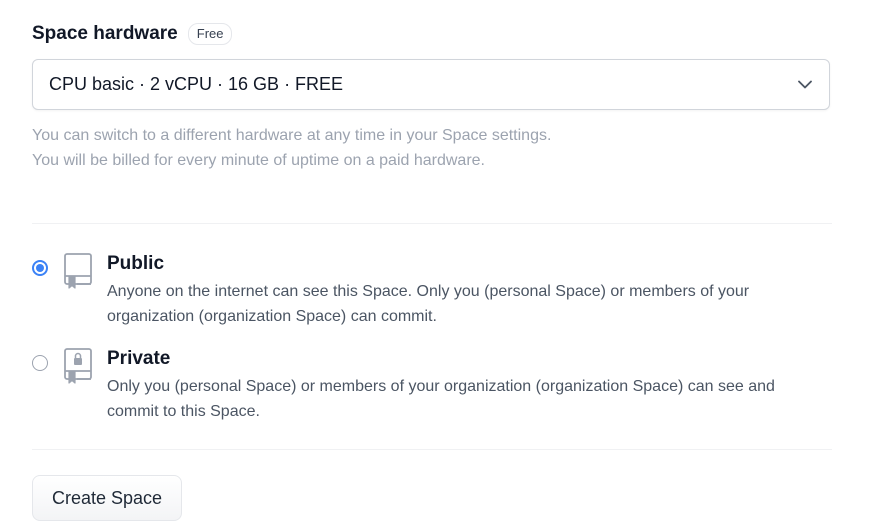  Describe the element at coordinates (210, 34) in the screenshot. I see `free-badge: Free` at that location.